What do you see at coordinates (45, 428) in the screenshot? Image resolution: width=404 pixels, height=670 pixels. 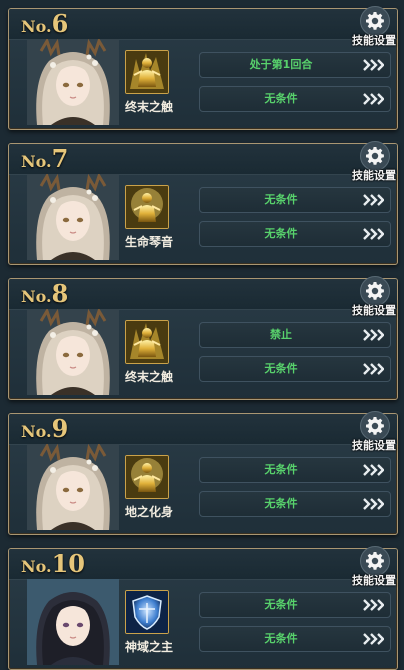 I see `slot-number: No.9` at bounding box center [45, 428].